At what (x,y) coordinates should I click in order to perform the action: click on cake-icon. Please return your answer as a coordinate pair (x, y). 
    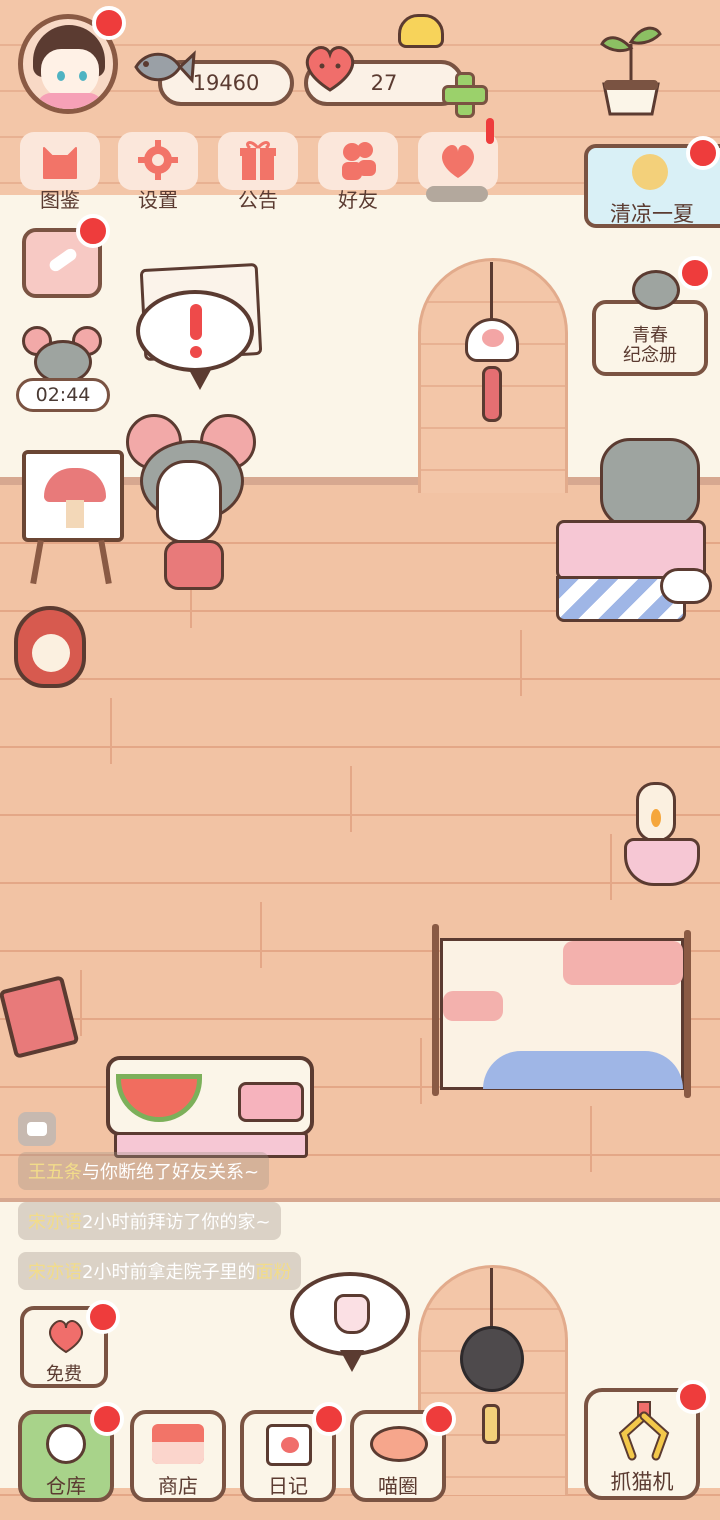
    Looking at the image, I should click on (271, 1102).